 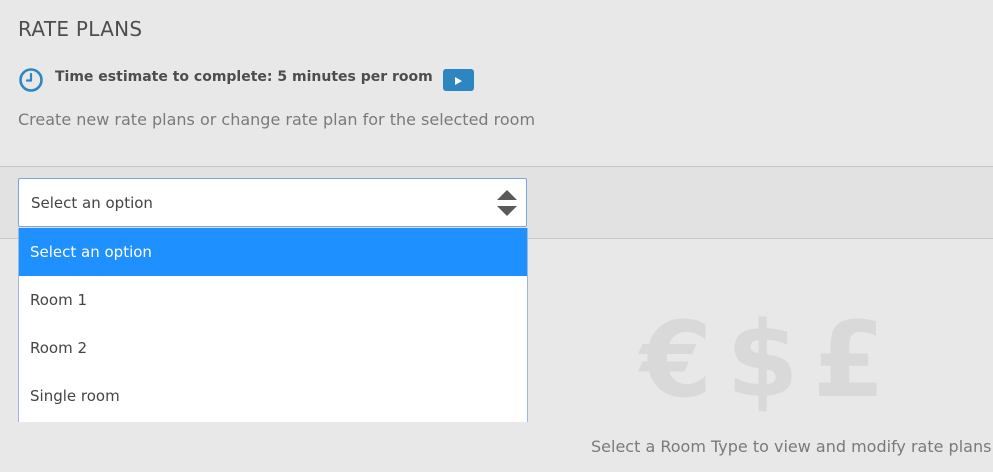 I want to click on dropdown-option-single-room: Single room, so click(x=273, y=396).